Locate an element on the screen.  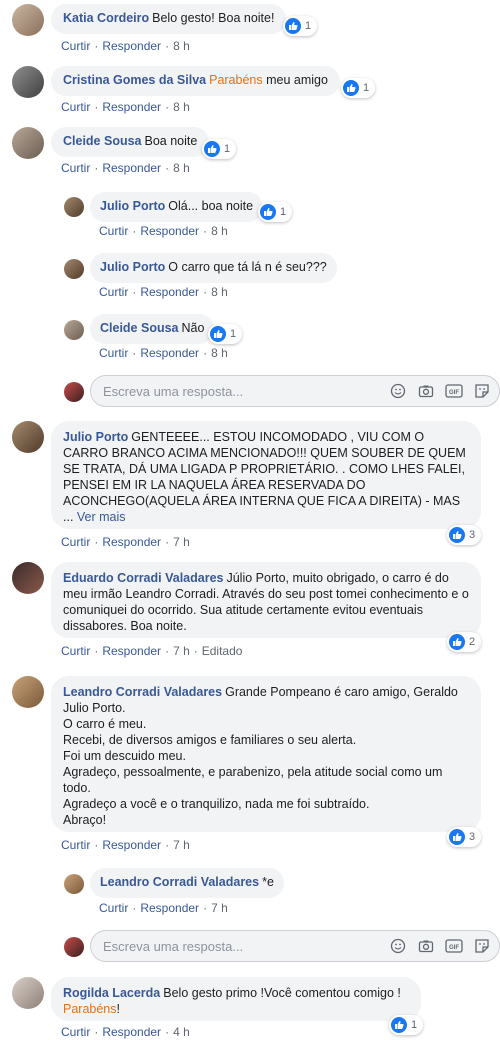
timestamp: 4 h is located at coordinates (181, 1032).